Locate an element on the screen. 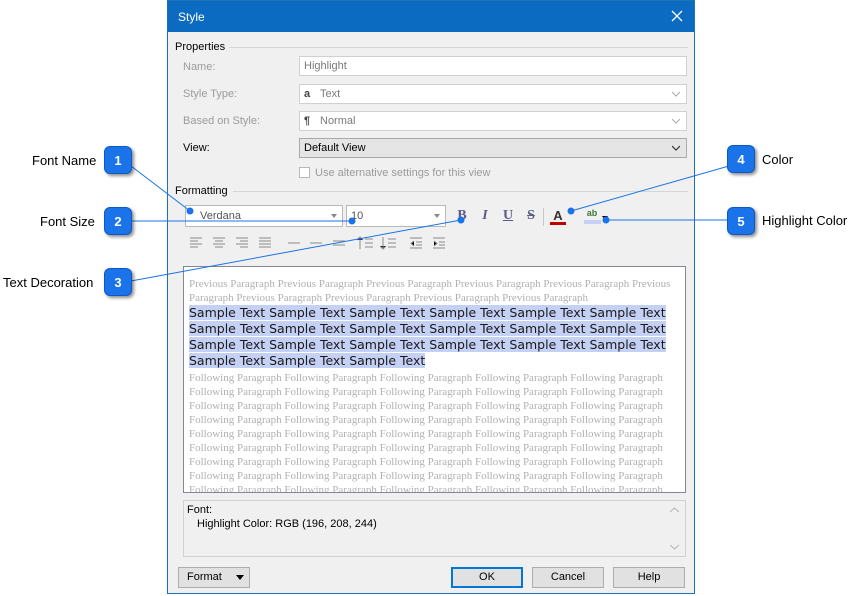 Image resolution: width=853 pixels, height=596 pixels. view-select: Default View is located at coordinates (493, 148).